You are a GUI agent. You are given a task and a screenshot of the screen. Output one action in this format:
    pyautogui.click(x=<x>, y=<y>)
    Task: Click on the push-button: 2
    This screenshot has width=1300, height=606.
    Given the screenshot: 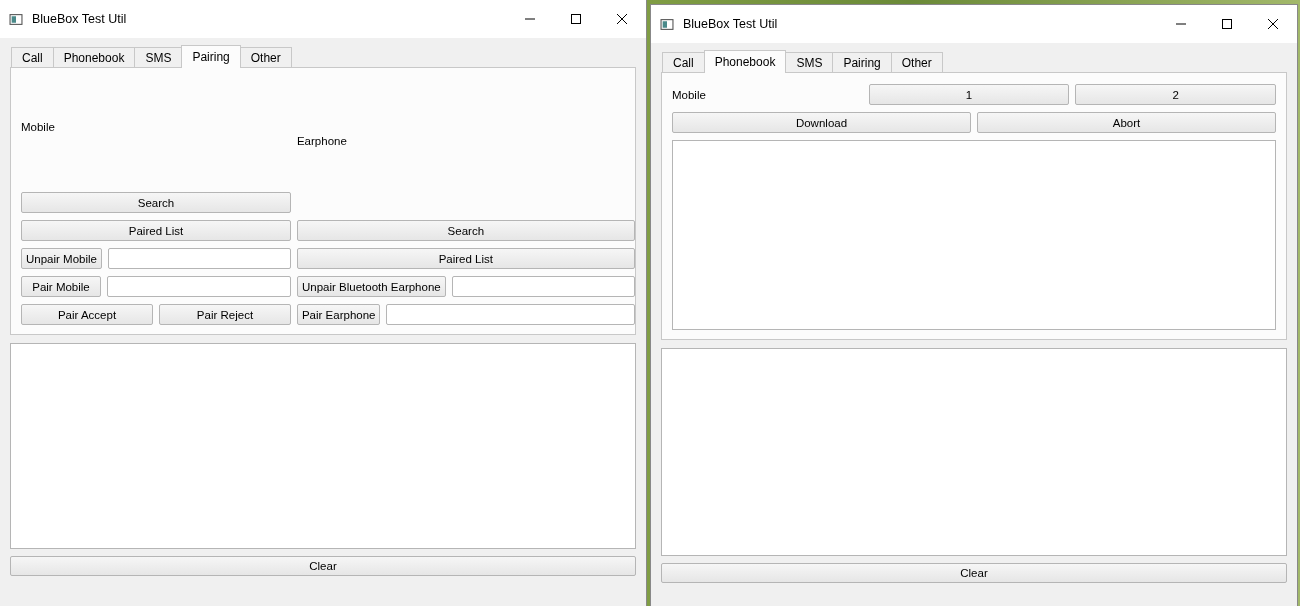 What is the action you would take?
    pyautogui.click(x=1175, y=94)
    